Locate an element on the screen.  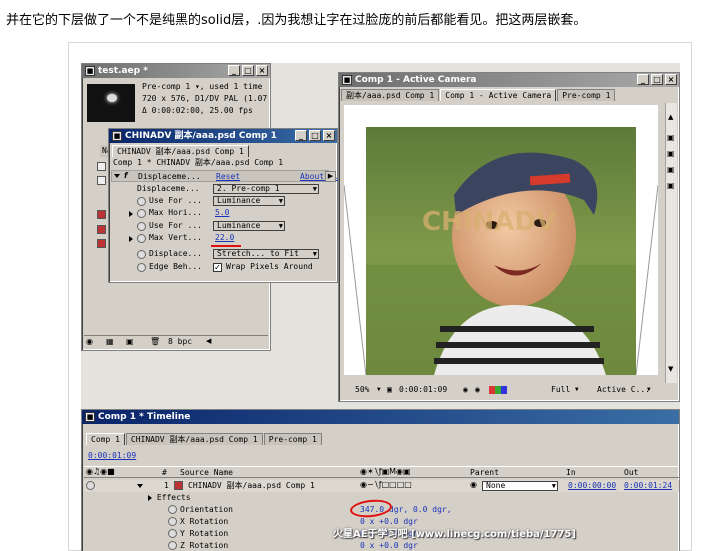
safe-zones-icon: ▣ is located at coordinates (389, 390).